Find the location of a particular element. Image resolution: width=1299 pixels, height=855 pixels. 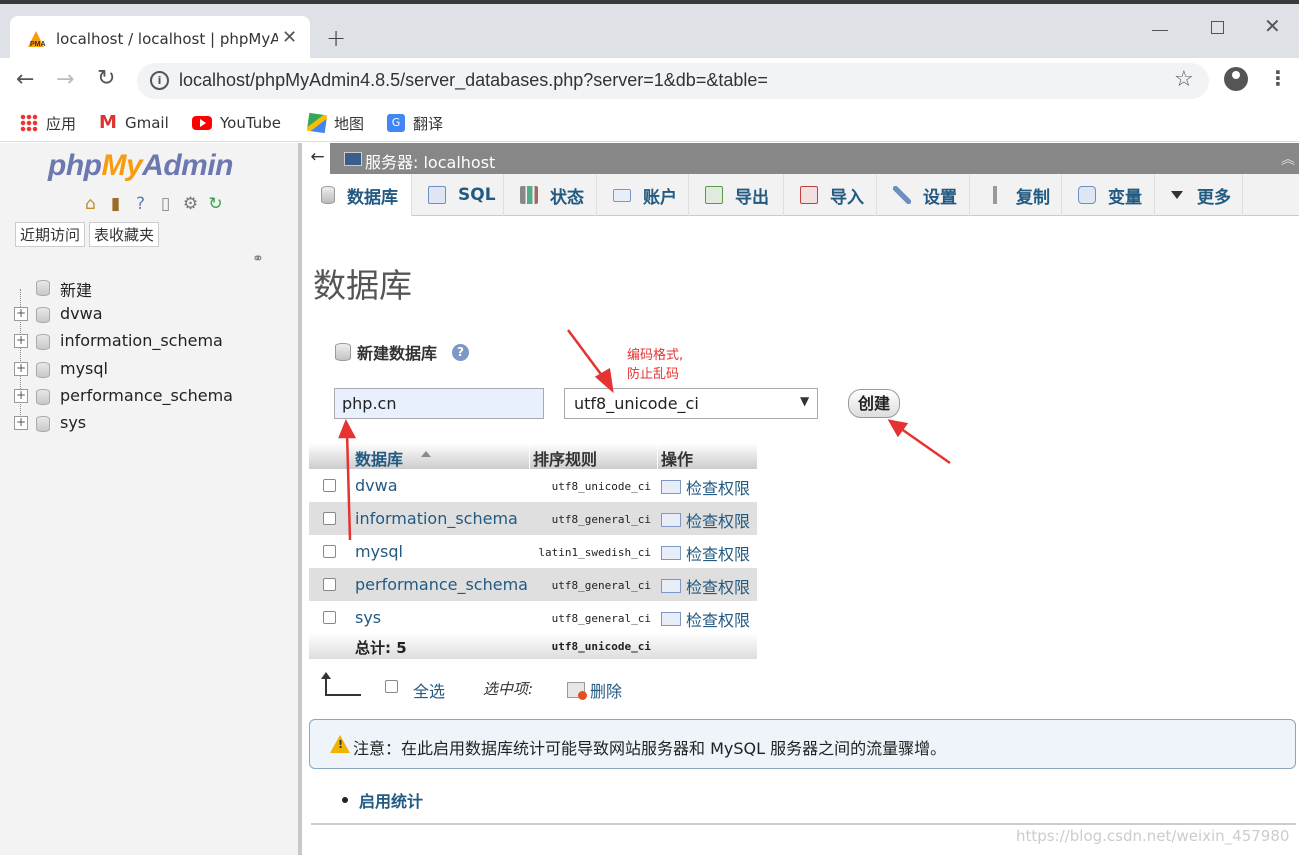

tab-more: 更多 is located at coordinates (1199, 195).